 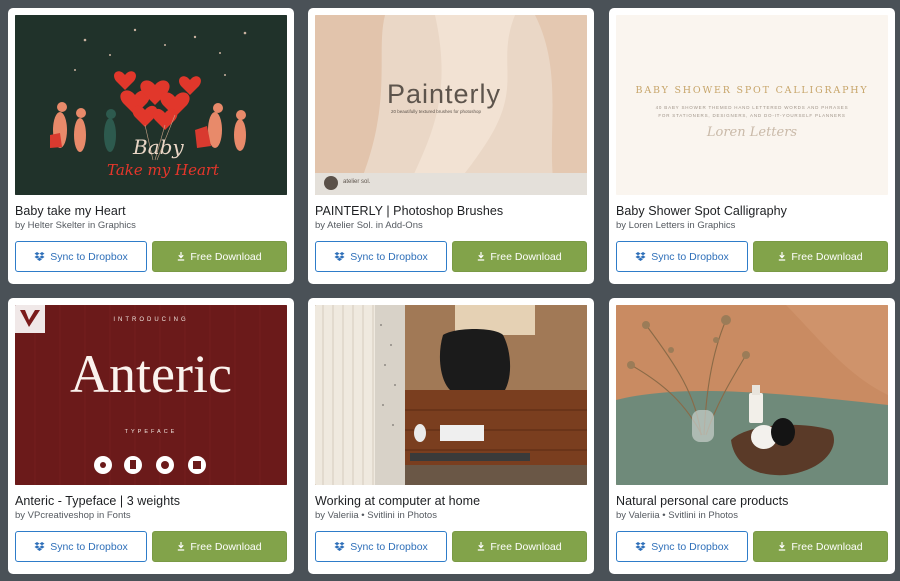 I want to click on art-kicker: INTRODUCING, so click(x=151, y=320).